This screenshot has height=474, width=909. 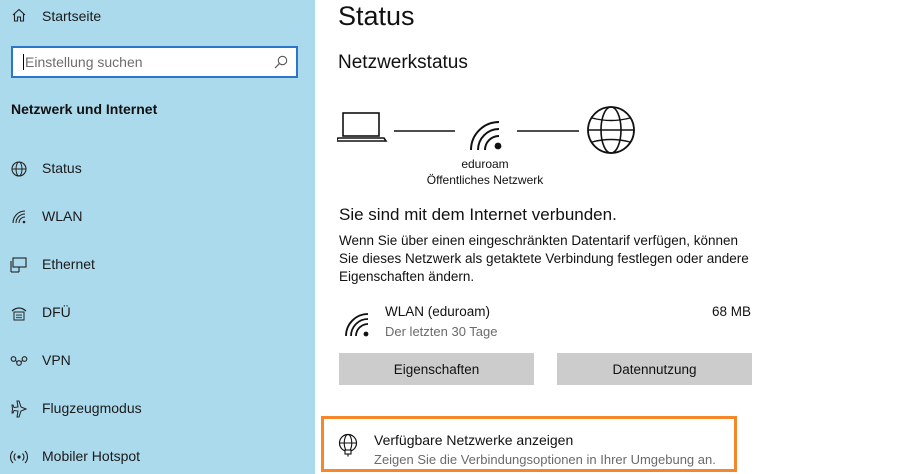 What do you see at coordinates (62, 216) in the screenshot?
I see `sidebar-item-label: WLAN` at bounding box center [62, 216].